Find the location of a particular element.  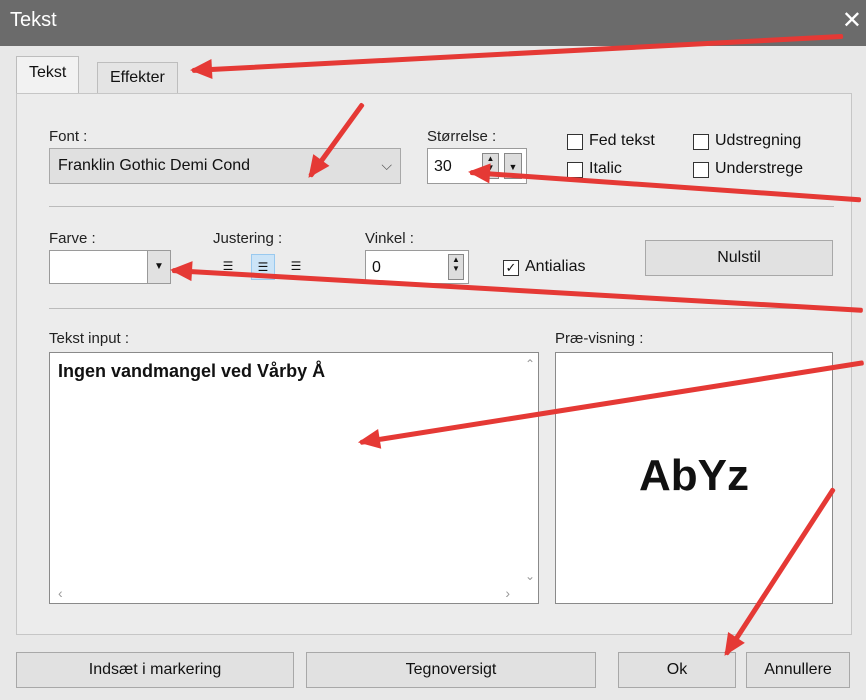

italic-label: Italic is located at coordinates (605, 168).